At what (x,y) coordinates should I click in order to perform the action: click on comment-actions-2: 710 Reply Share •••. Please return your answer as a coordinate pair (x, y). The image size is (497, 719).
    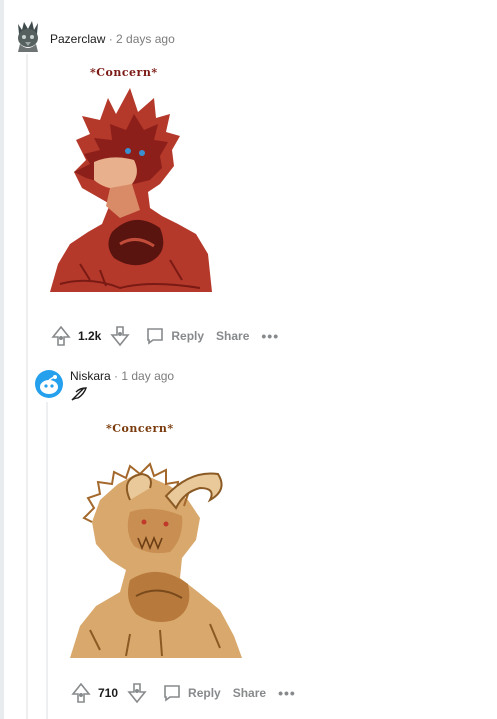
    Looking at the image, I should click on (183, 693).